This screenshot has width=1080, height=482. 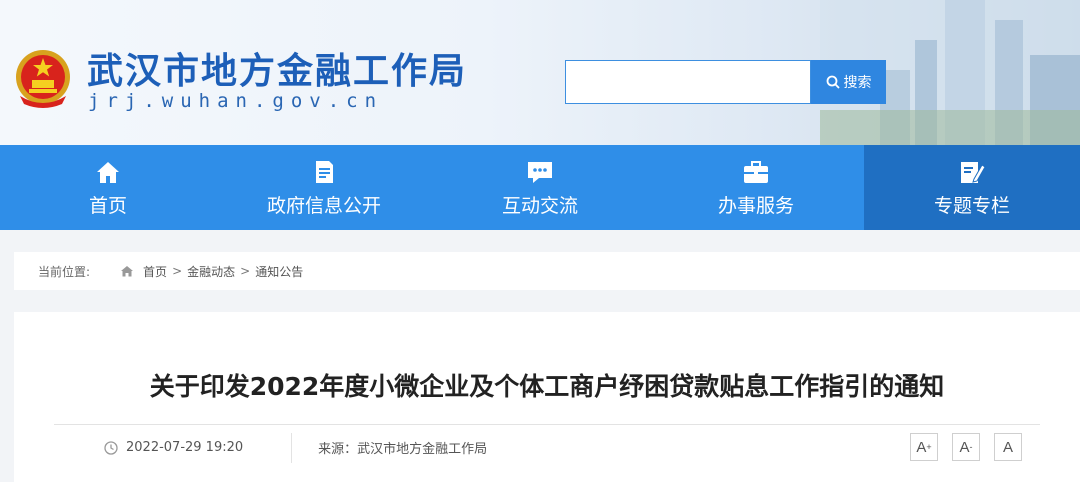 What do you see at coordinates (323, 206) in the screenshot?
I see `nav-item-label: 政府信息公开` at bounding box center [323, 206].